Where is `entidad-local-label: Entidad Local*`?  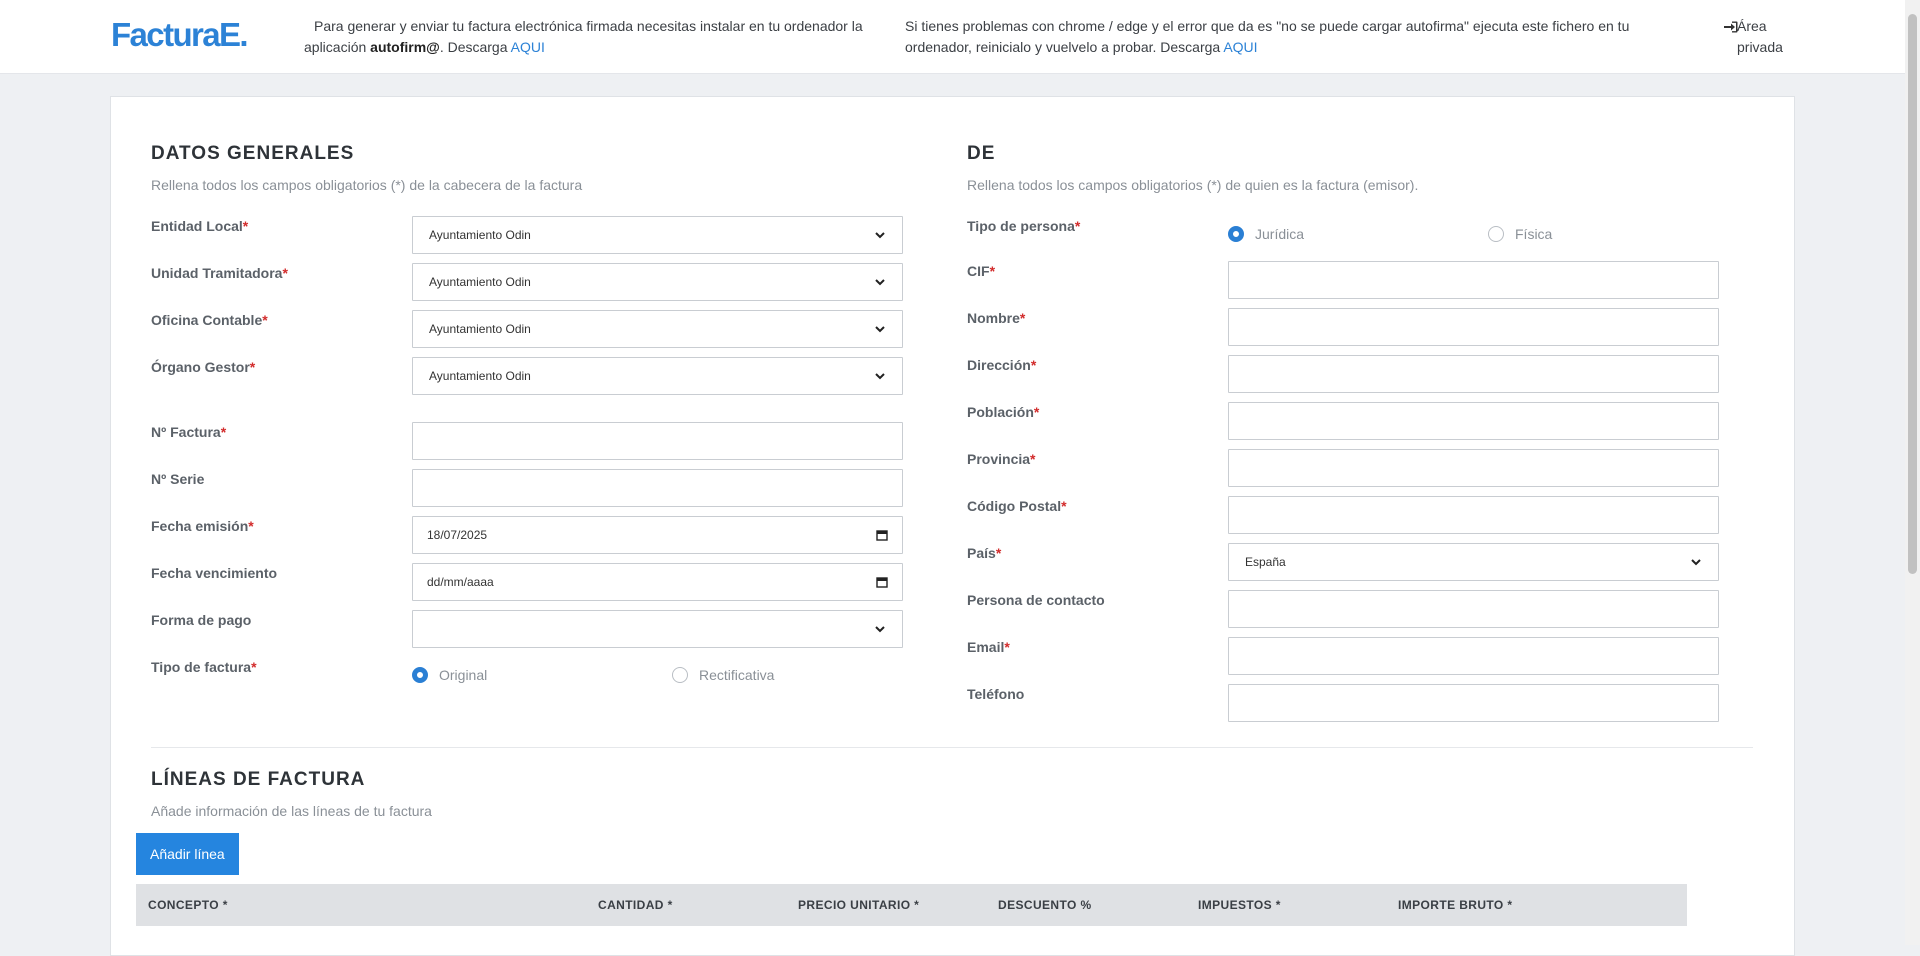
entidad-local-label: Entidad Local* is located at coordinates (200, 226).